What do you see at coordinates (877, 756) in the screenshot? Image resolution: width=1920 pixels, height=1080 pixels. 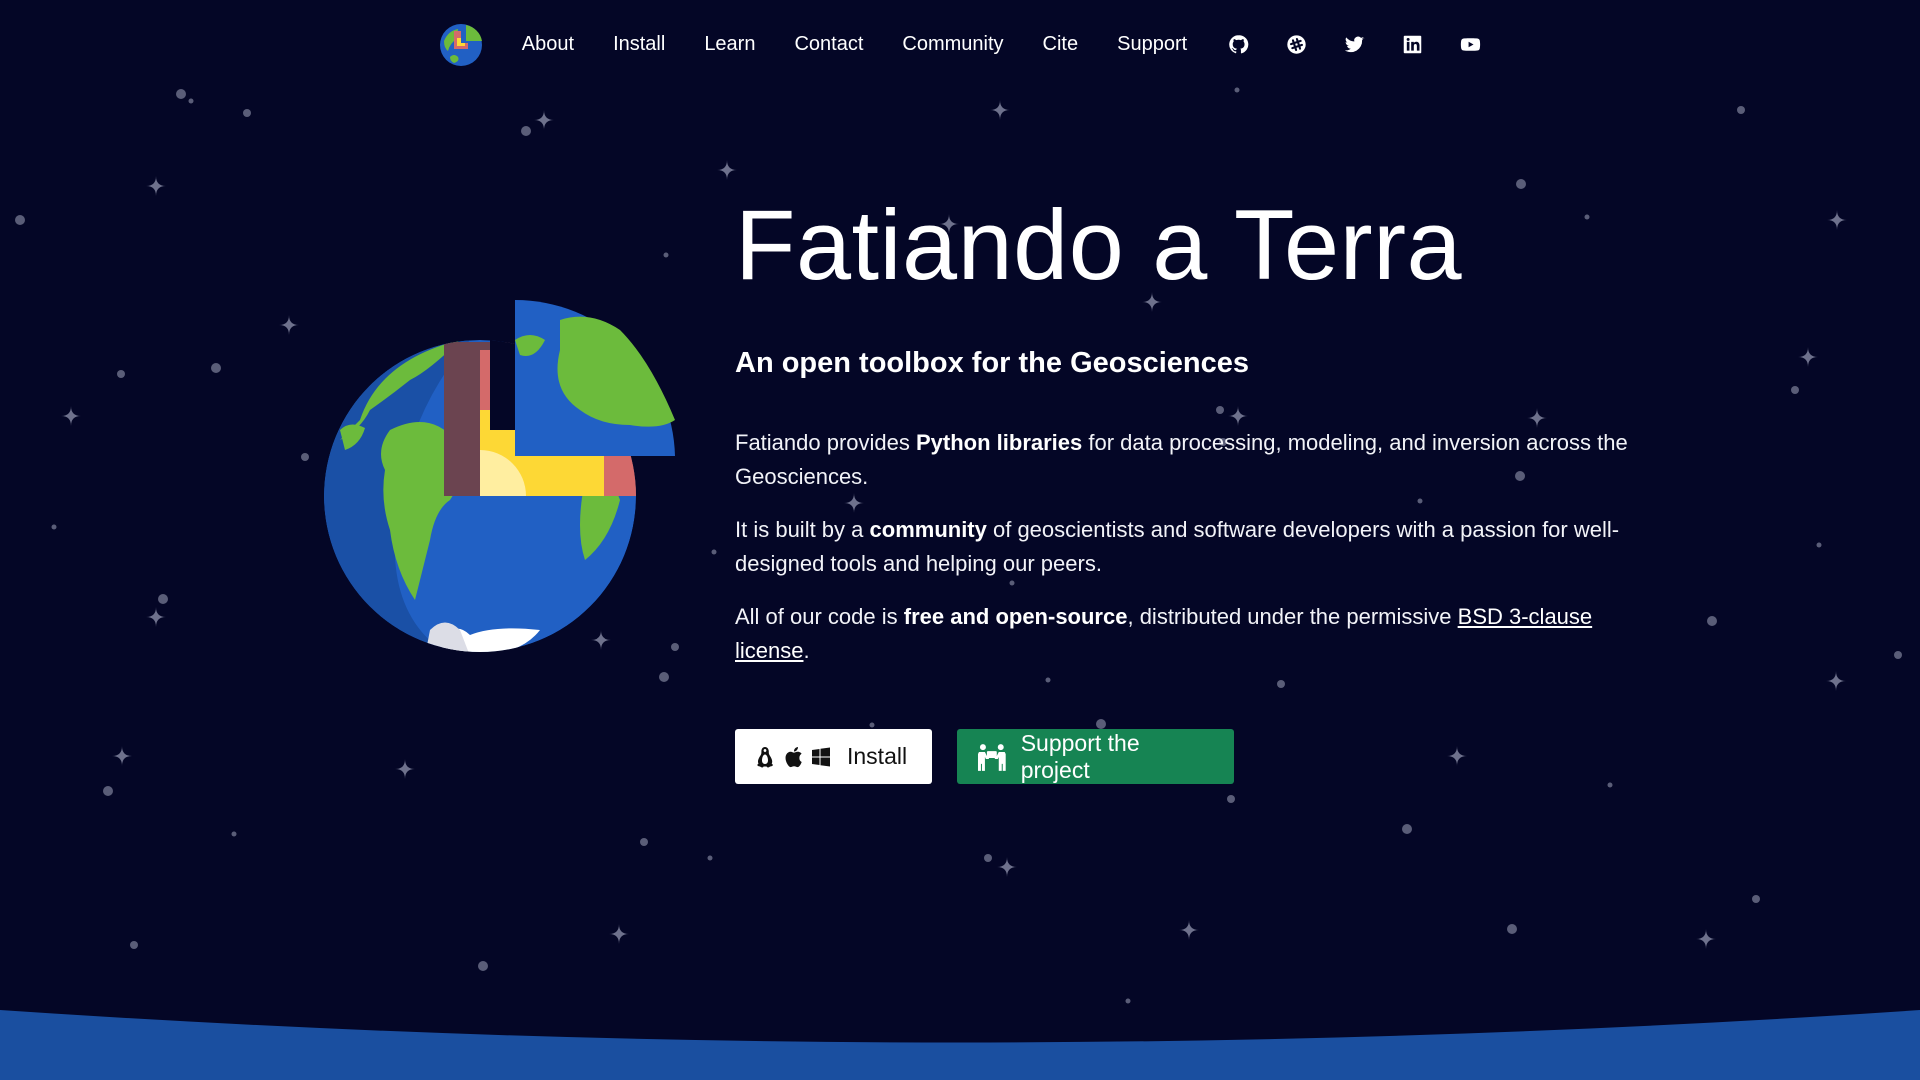 I see `install-button-label: Install` at bounding box center [877, 756].